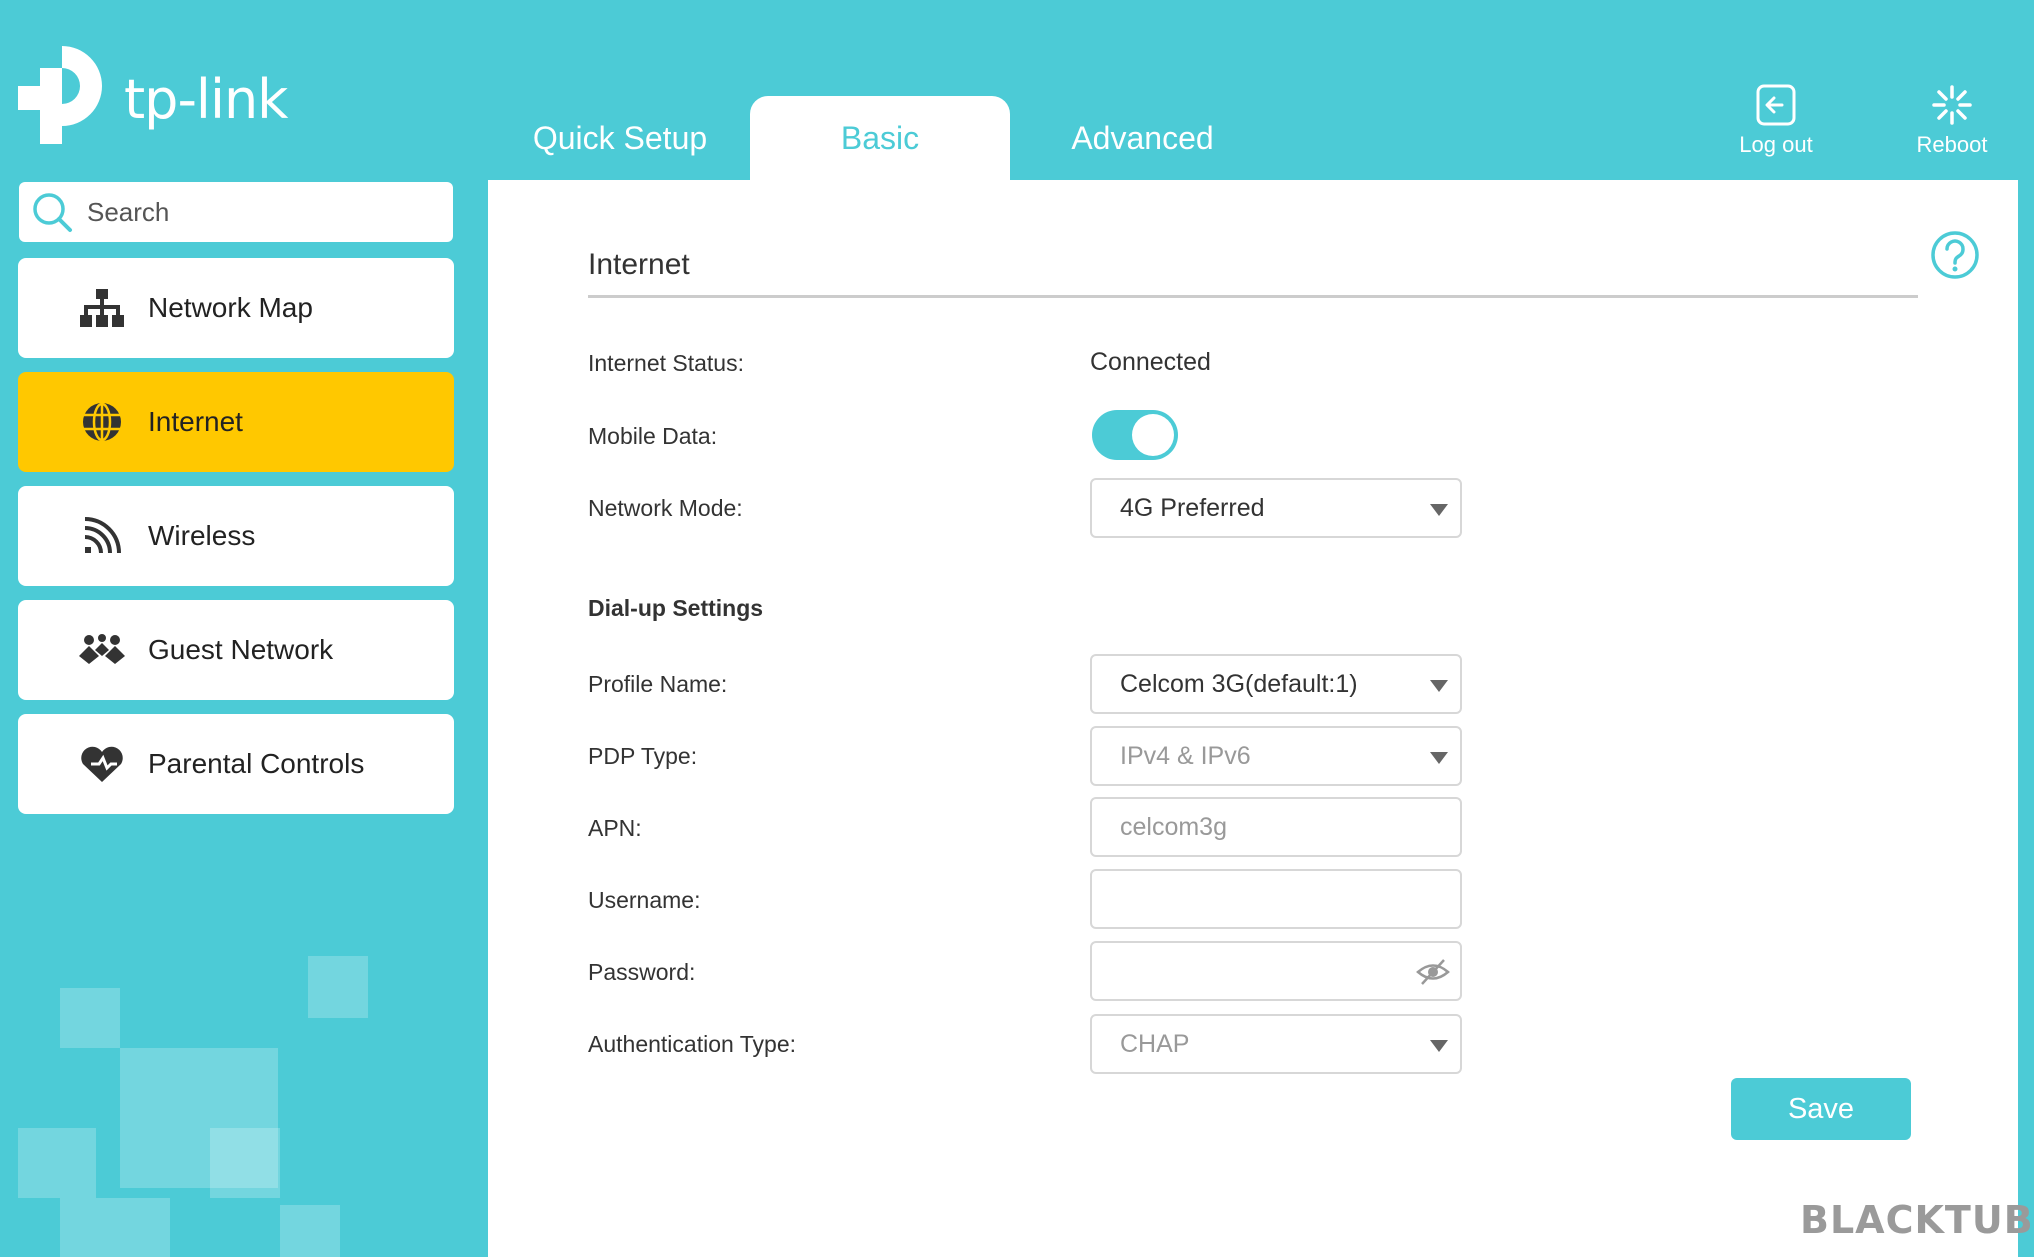 The image size is (2034, 1257). What do you see at coordinates (1276, 756) in the screenshot?
I see `pdp-type-select: IPv4 & IPv6` at bounding box center [1276, 756].